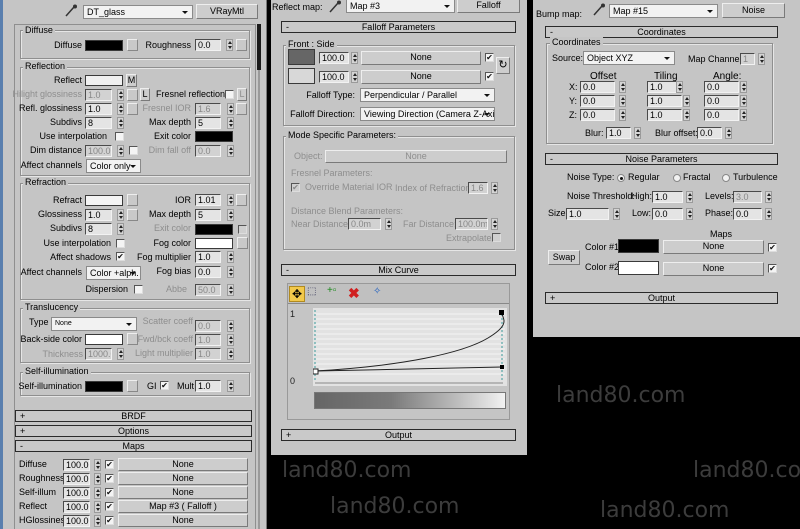 This screenshot has width=800, height=529. Describe the element at coordinates (597, 101) in the screenshot. I see `offset-y-field: 0.0` at that location.